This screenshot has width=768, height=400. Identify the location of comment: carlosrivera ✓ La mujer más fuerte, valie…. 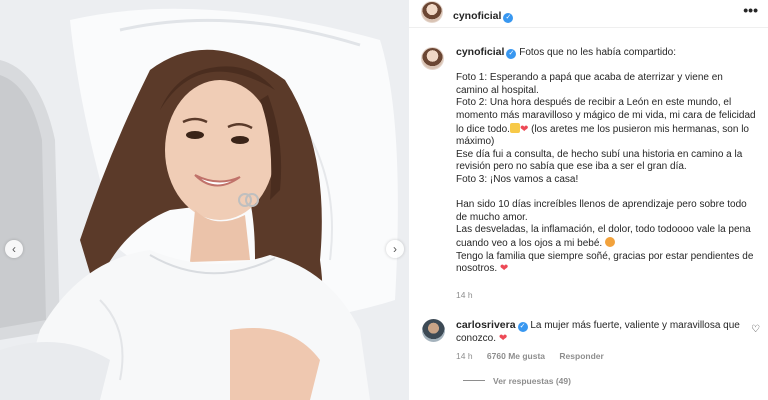
(601, 332).